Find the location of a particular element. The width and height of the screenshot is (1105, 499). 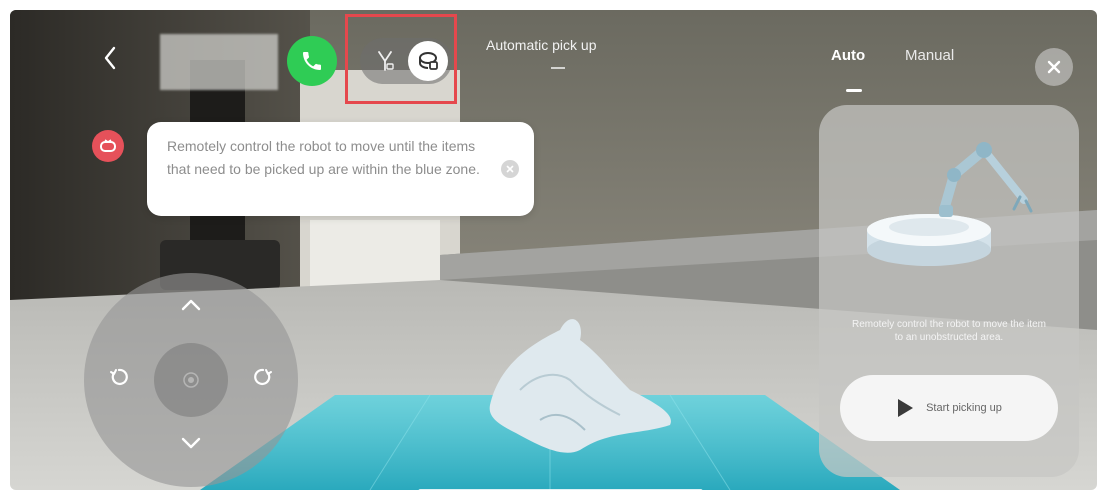

robot-scan-icon is located at coordinates (428, 61).